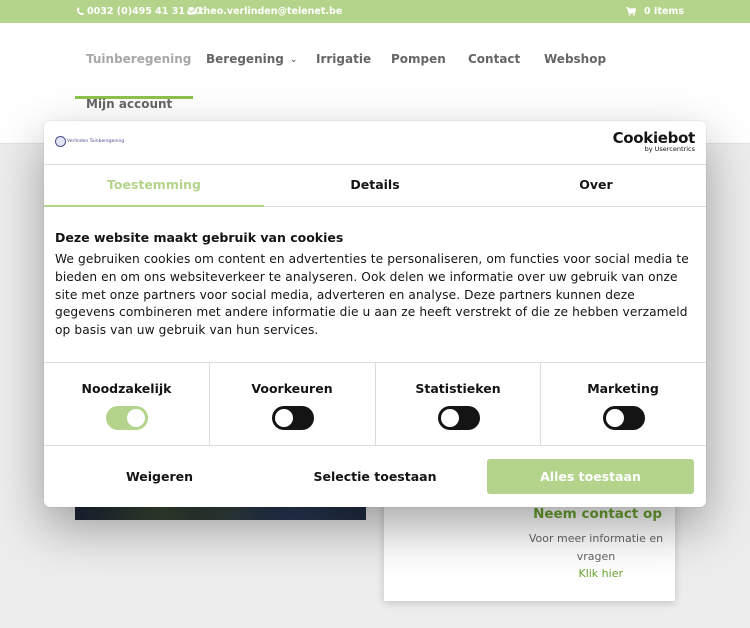 Image resolution: width=750 pixels, height=628 pixels. I want to click on cart-icon, so click(631, 11).